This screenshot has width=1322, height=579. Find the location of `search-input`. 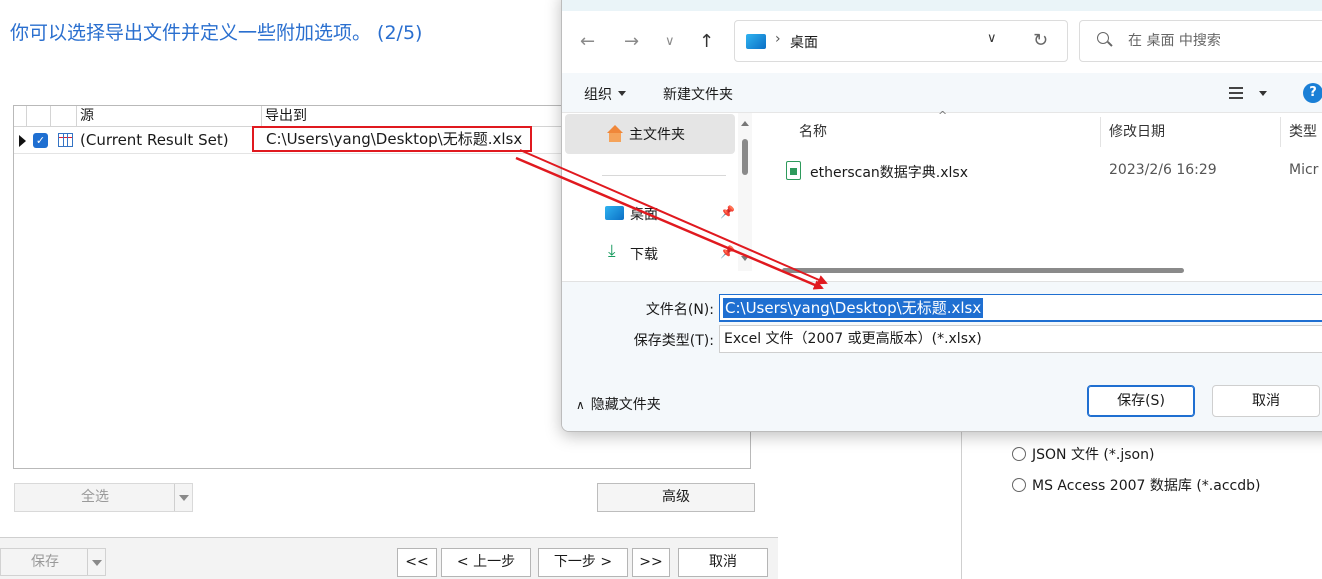

search-input is located at coordinates (1225, 41).